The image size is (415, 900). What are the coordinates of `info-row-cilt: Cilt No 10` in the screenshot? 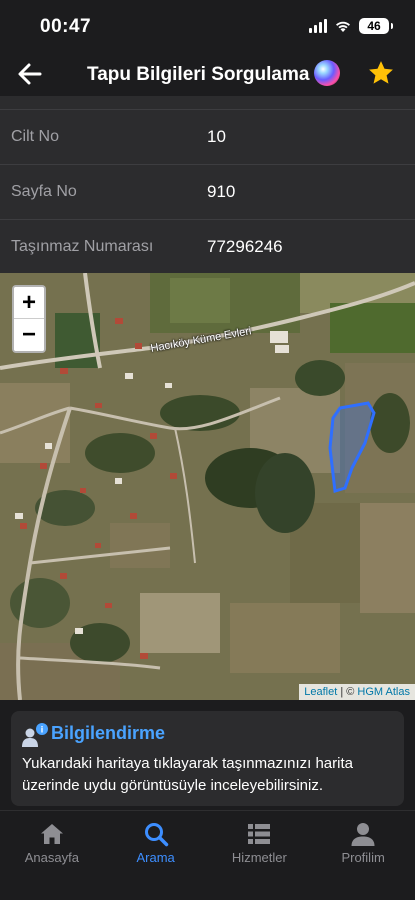 It's located at (207, 137).